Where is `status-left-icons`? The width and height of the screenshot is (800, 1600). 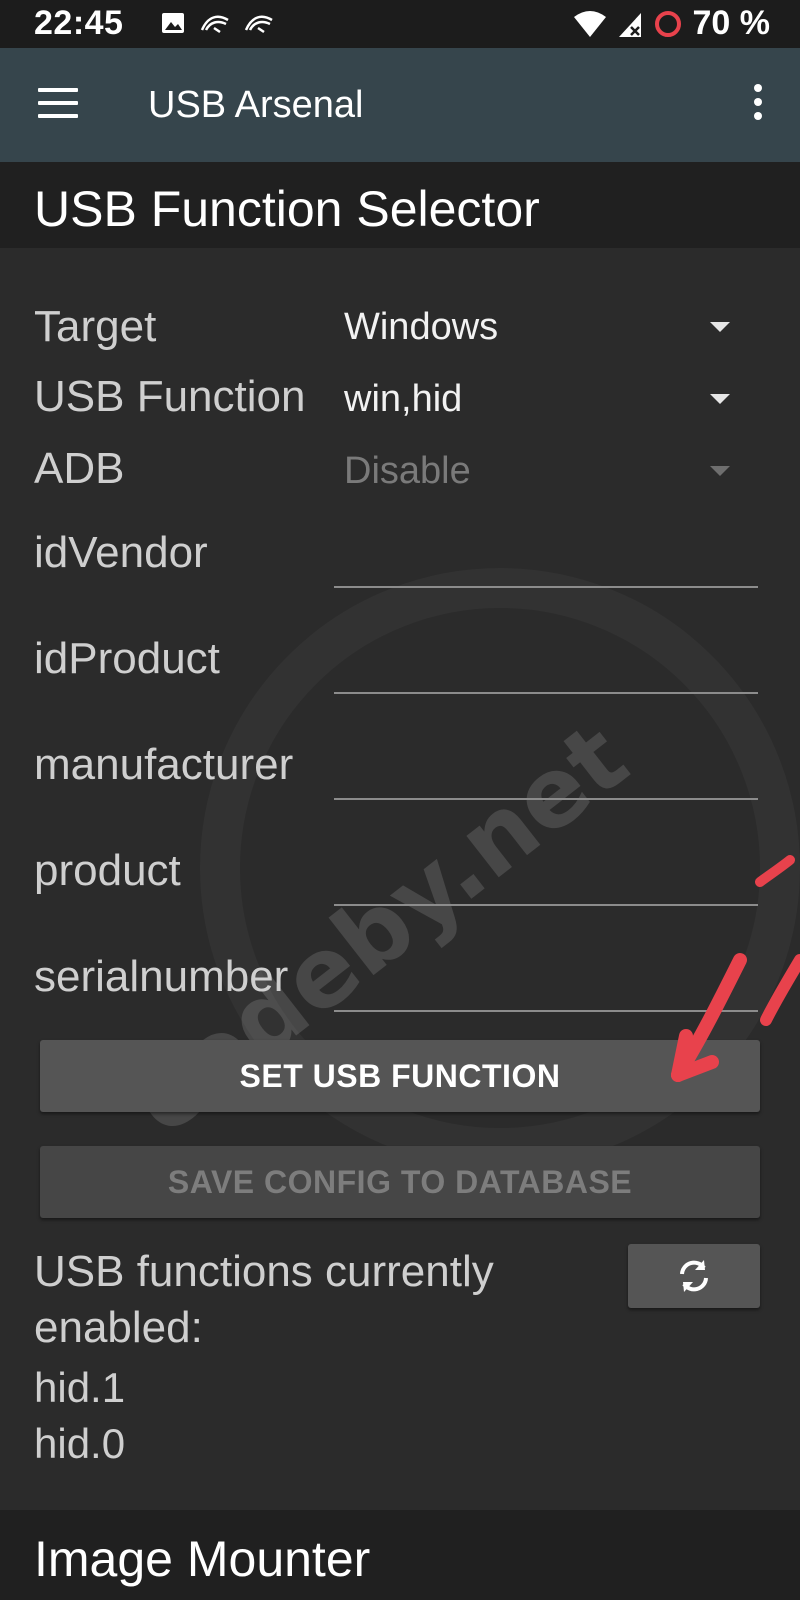 status-left-icons is located at coordinates (217, 23).